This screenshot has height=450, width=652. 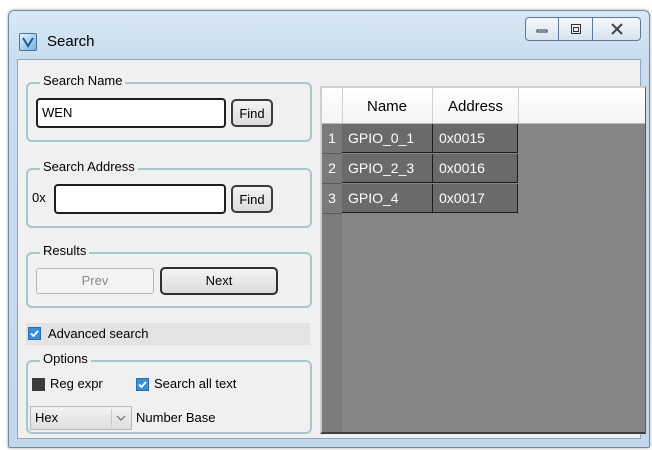 What do you see at coordinates (475, 138) in the screenshot?
I see `cell-address: 0x0015` at bounding box center [475, 138].